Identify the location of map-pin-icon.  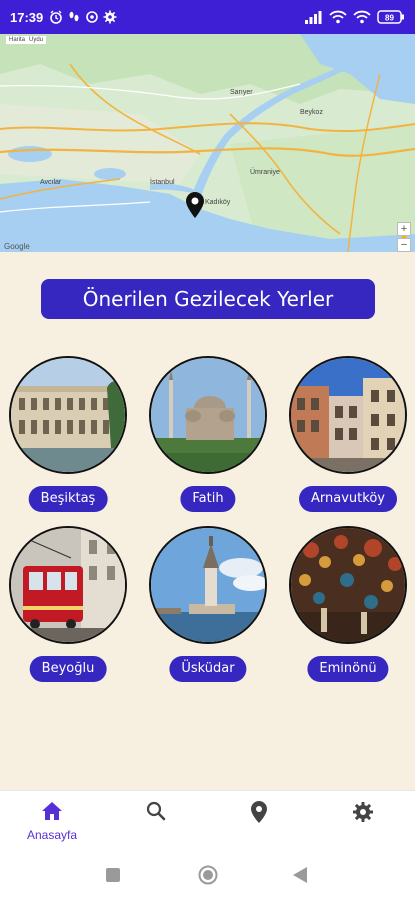
(195, 205).